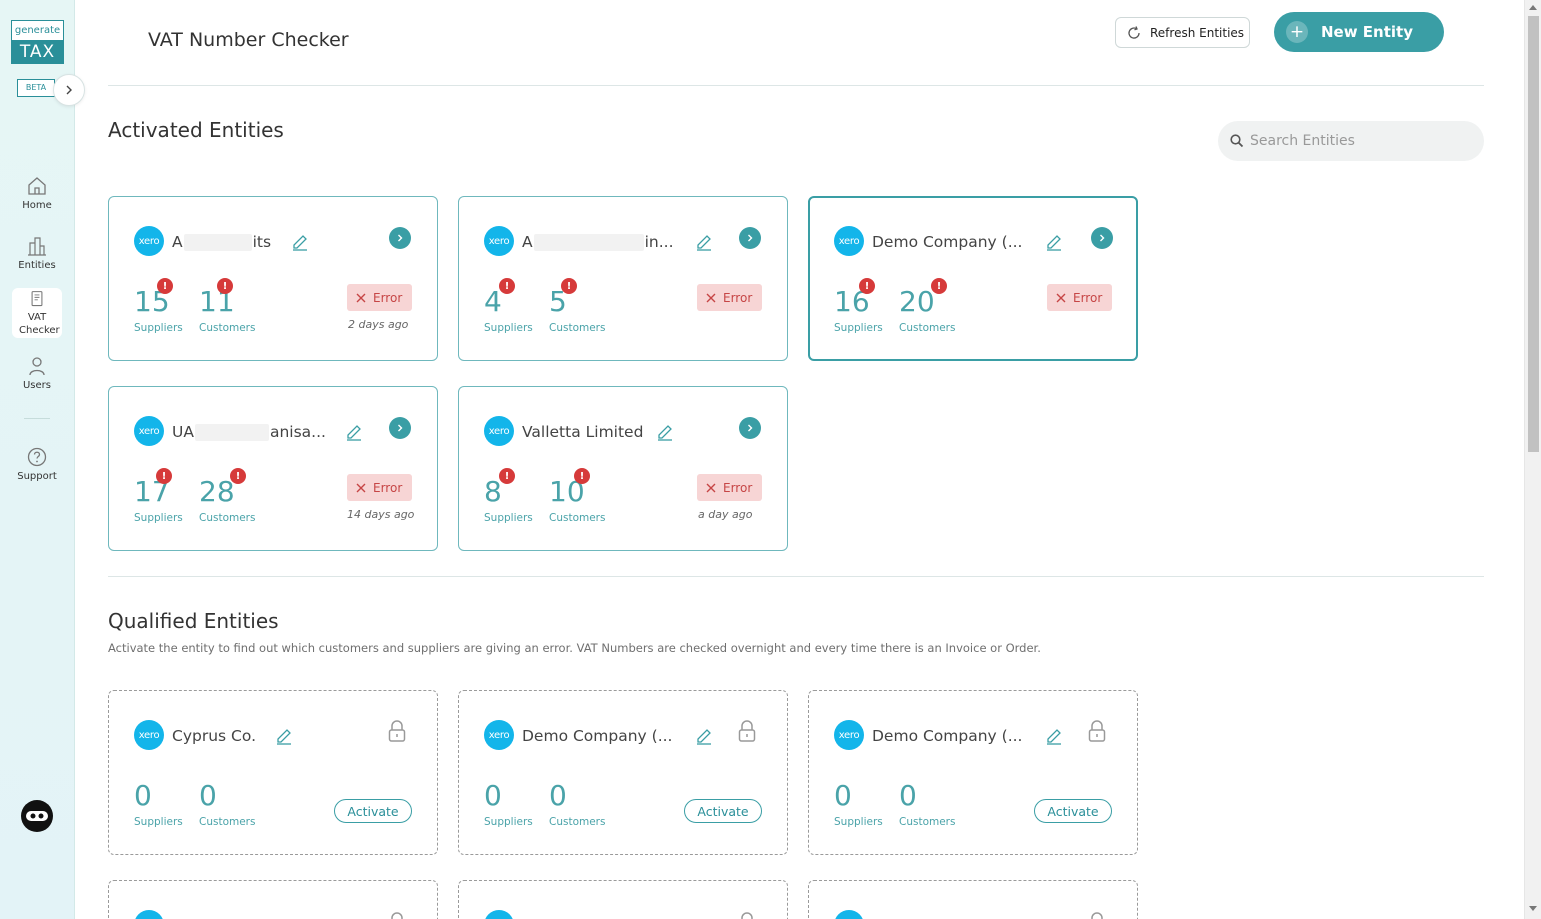 This screenshot has width=1541, height=919. Describe the element at coordinates (37, 366) in the screenshot. I see `user-icon` at that location.